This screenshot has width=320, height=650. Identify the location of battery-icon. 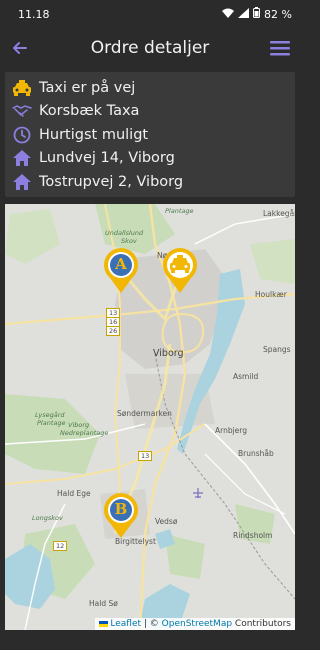
(257, 14).